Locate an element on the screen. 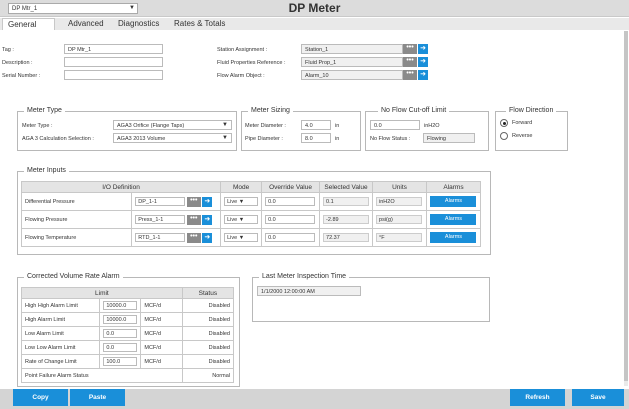  forward-label: Forward is located at coordinates (522, 123).